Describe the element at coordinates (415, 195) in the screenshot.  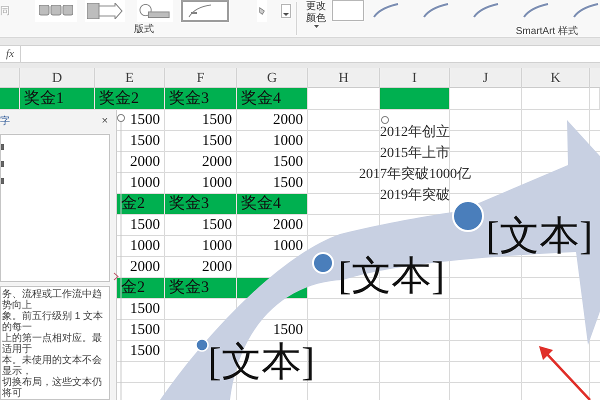
I see `milestone-text: 2019年突破` at that location.